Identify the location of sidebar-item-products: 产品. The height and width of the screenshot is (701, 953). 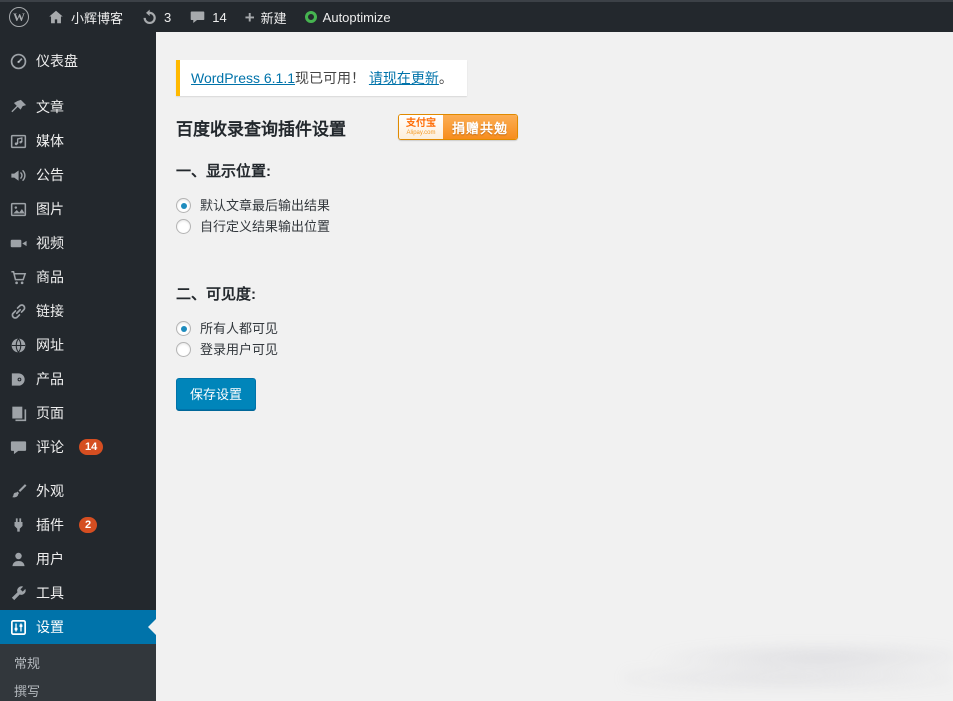
(78, 379).